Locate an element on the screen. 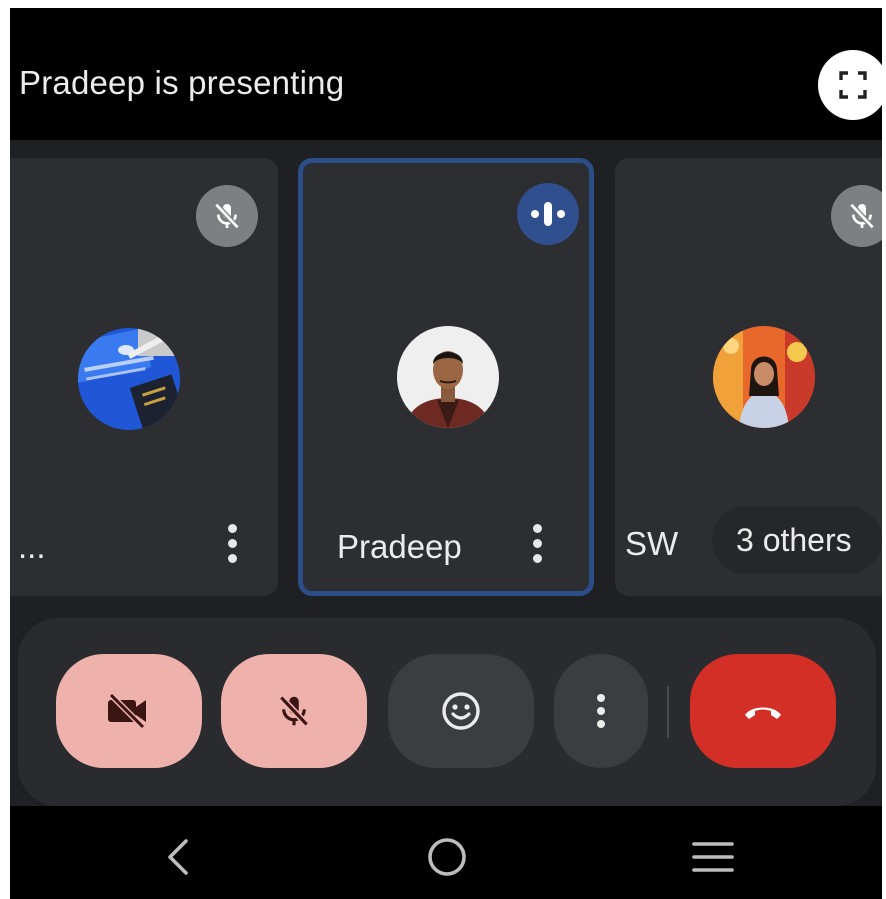 This screenshot has width=886, height=899. call-end-icon is located at coordinates (763, 713).